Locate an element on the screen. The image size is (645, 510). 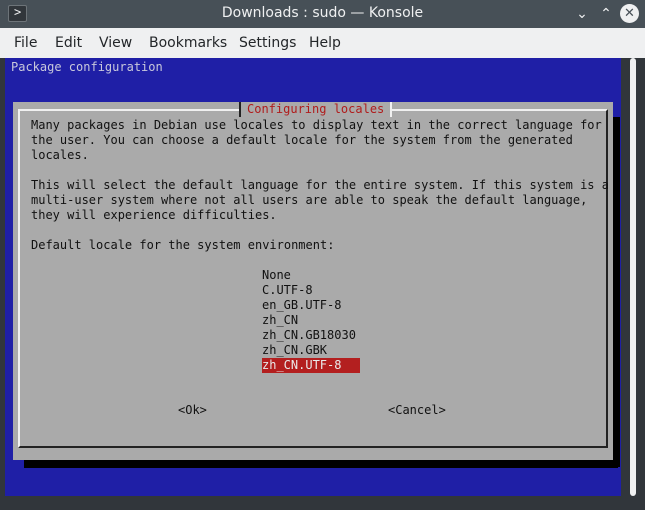
locale-option-zh-cn: zh_CN is located at coordinates (280, 320).